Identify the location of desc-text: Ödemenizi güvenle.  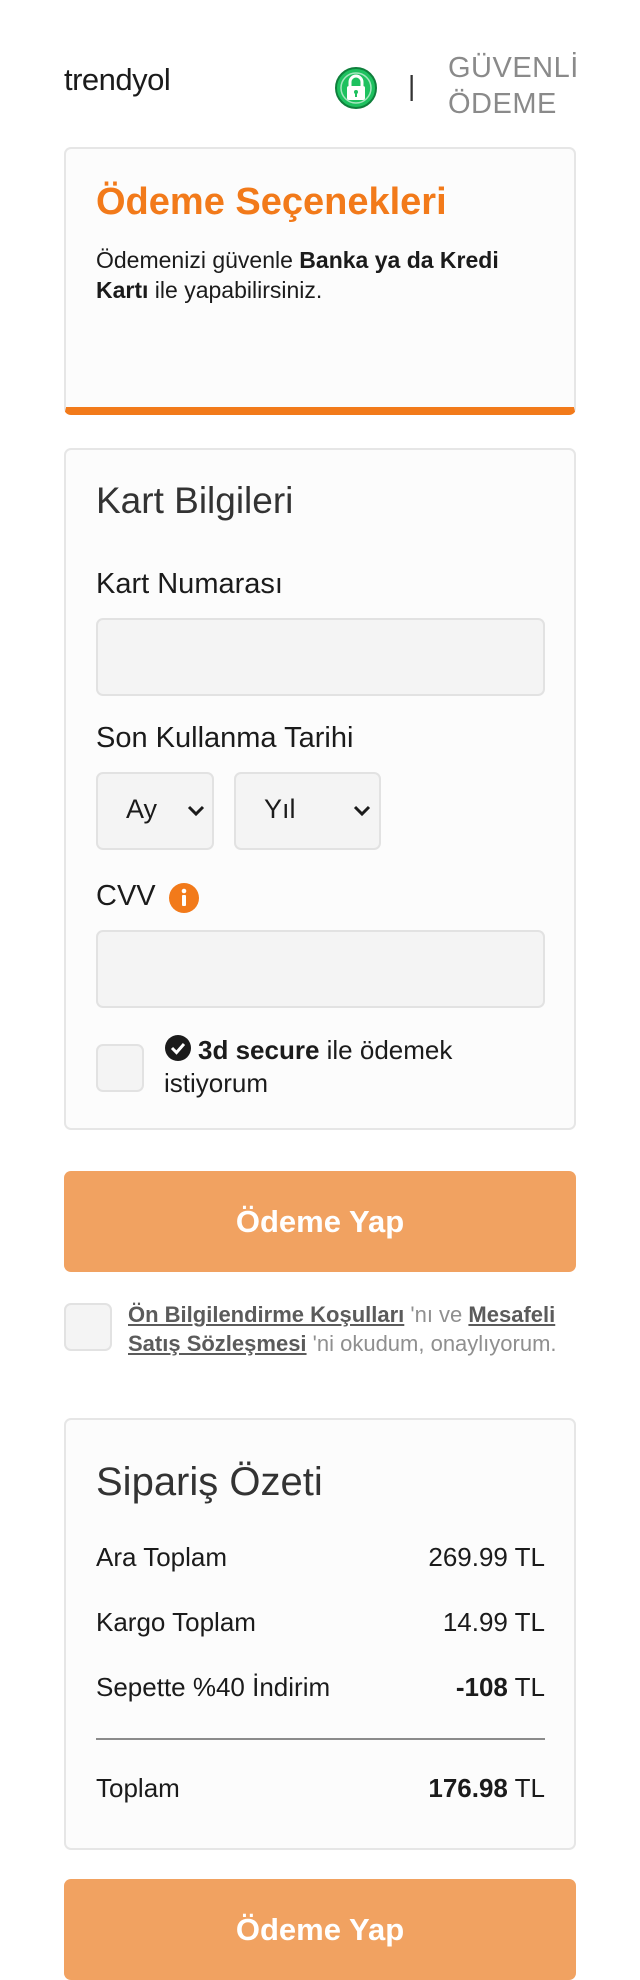
(198, 260).